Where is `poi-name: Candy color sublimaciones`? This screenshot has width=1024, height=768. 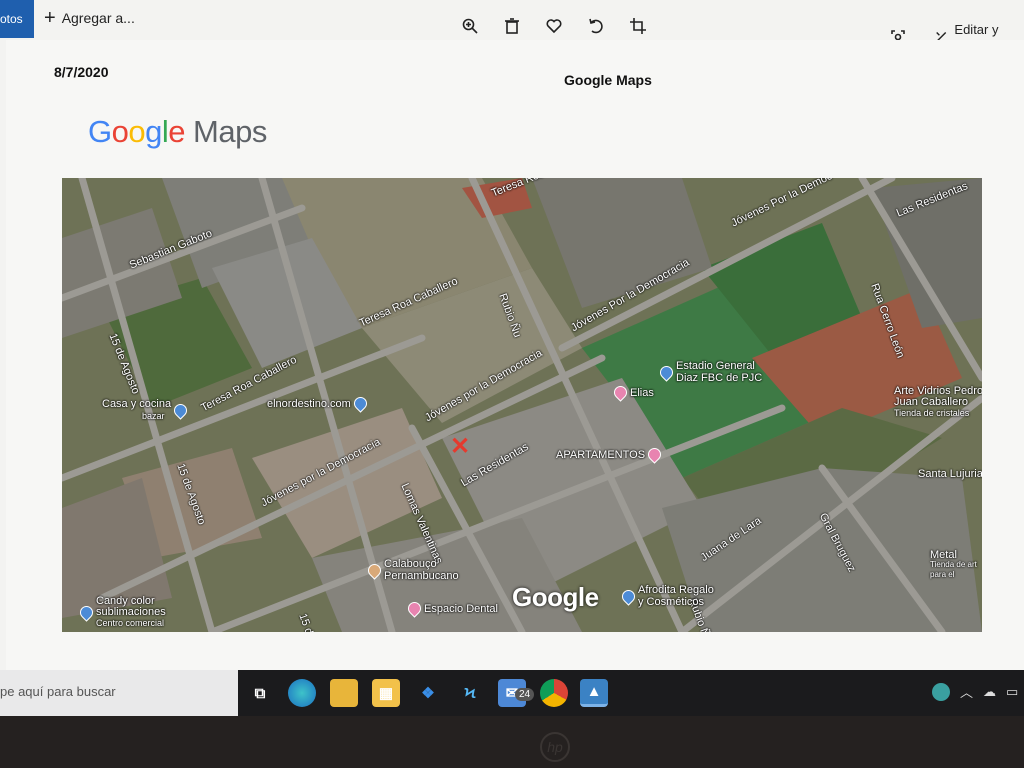 poi-name: Candy color sublimaciones is located at coordinates (131, 606).